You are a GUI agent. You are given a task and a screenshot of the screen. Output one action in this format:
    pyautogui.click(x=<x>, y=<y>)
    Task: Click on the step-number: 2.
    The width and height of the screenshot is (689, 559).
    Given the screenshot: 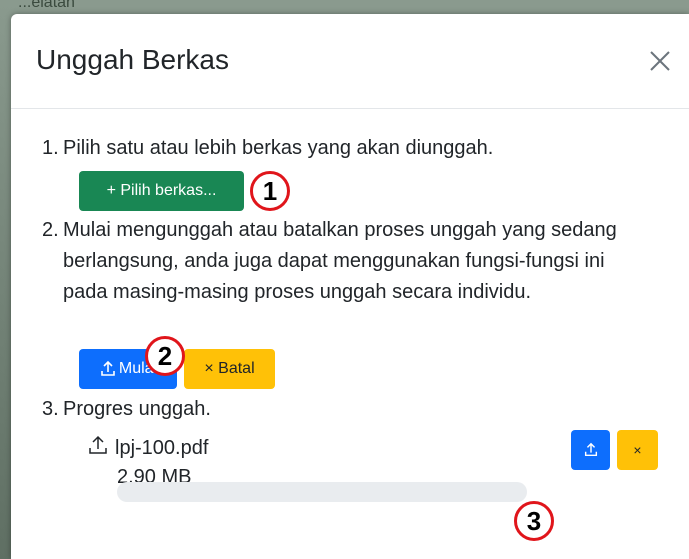 What is the action you would take?
    pyautogui.click(x=50, y=230)
    